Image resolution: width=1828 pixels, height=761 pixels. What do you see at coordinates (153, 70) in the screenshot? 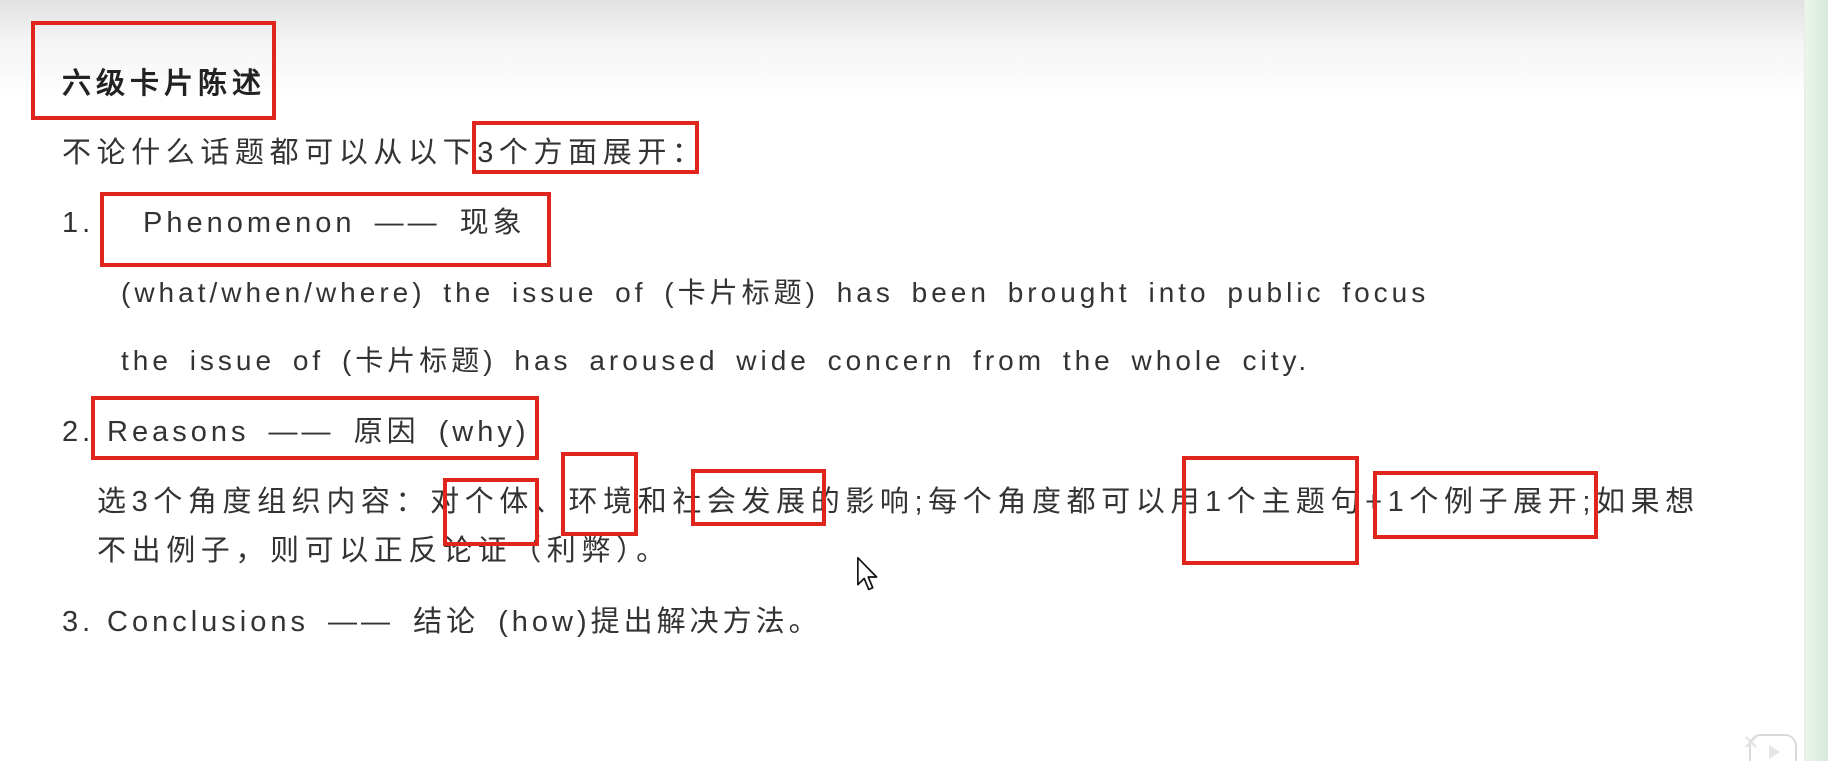
I see `annotation-box-title` at bounding box center [153, 70].